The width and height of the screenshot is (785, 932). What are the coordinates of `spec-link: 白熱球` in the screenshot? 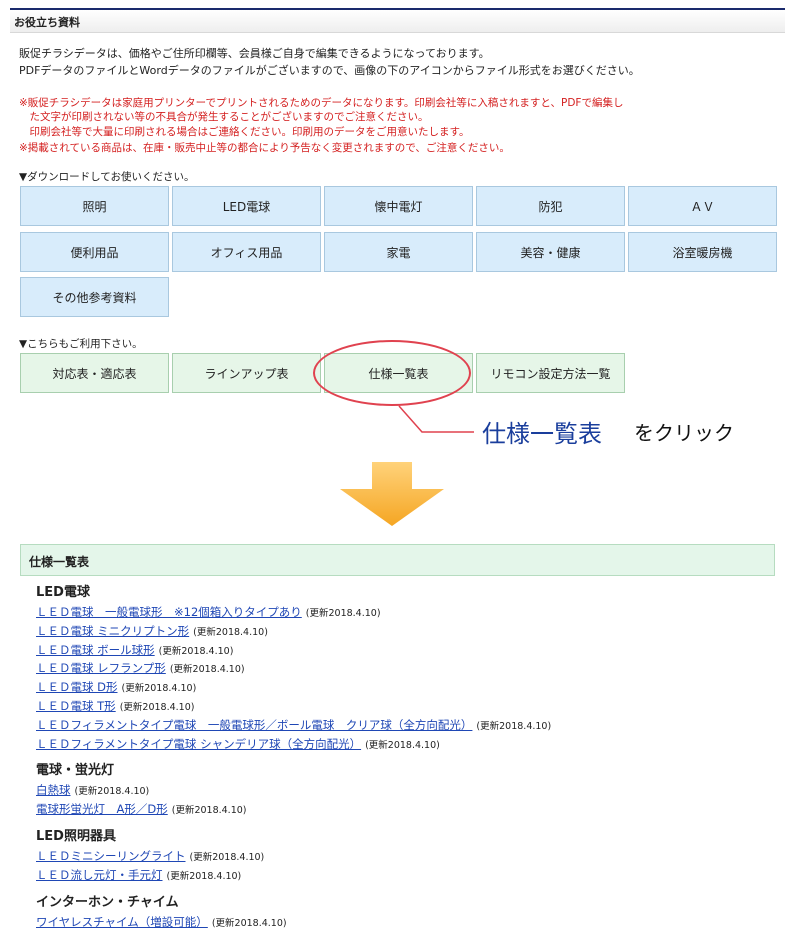 It's located at (53, 790).